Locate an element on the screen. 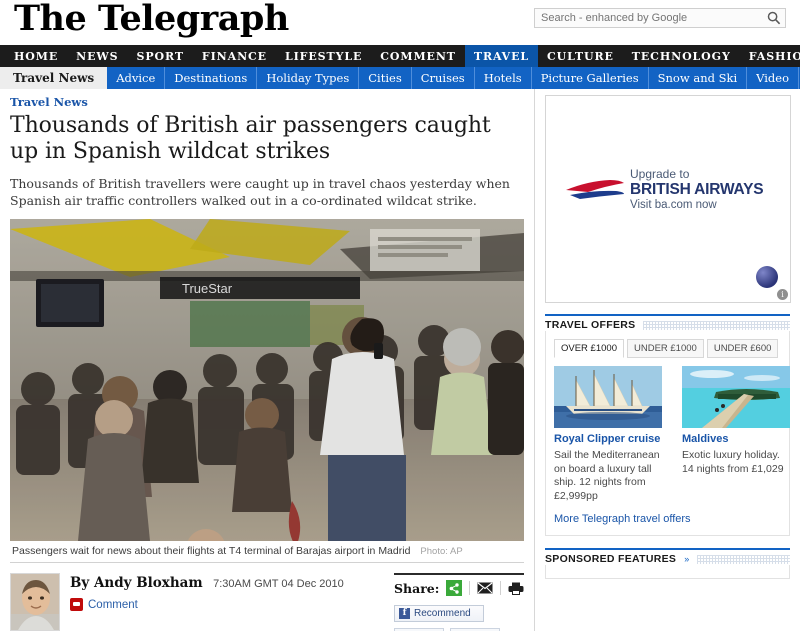  article-timestamp: 7:30AM GMT 04 Dec 2010 is located at coordinates (278, 584).